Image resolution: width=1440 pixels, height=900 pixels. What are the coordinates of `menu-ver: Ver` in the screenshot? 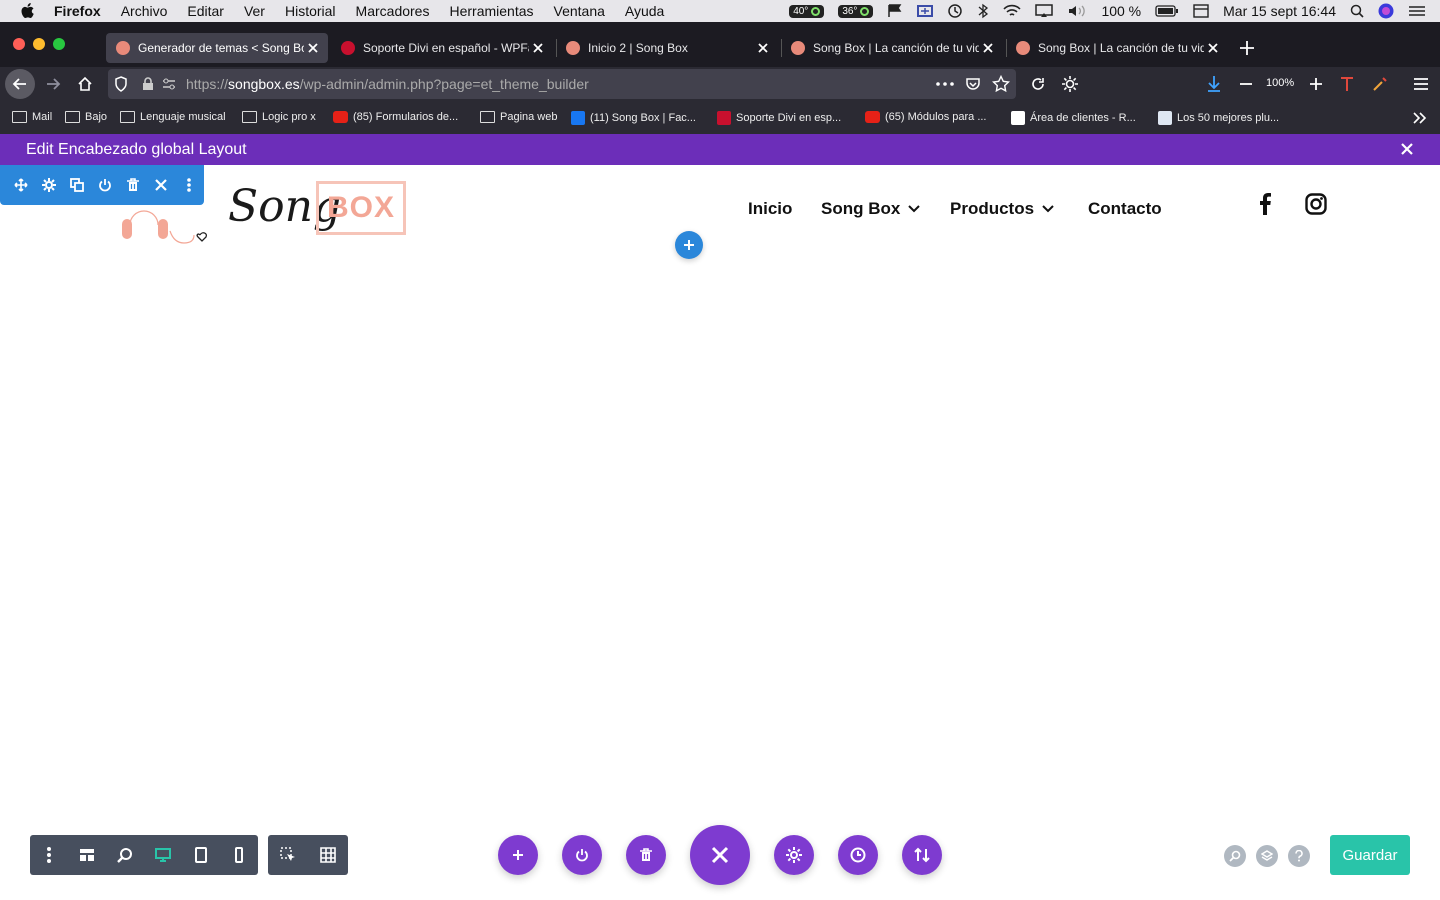 It's located at (254, 11).